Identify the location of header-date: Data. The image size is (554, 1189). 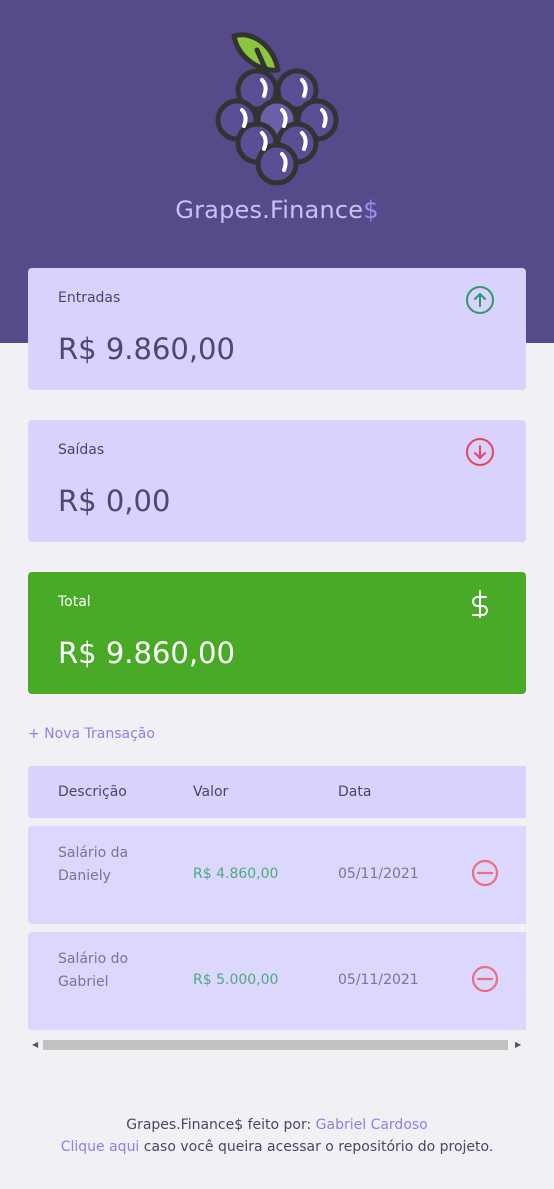
(355, 792).